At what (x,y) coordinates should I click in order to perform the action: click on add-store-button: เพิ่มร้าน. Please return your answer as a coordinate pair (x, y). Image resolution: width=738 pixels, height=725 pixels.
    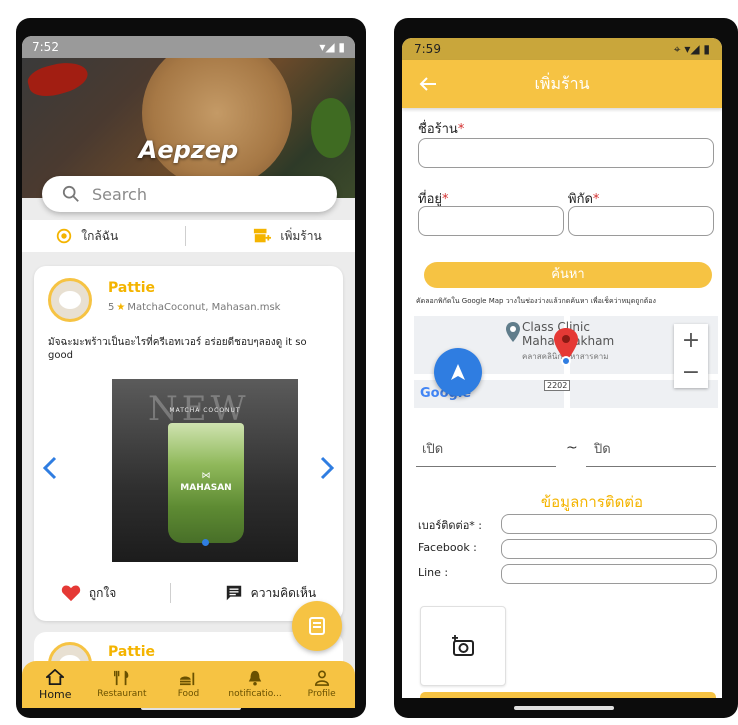
    Looking at the image, I should click on (287, 236).